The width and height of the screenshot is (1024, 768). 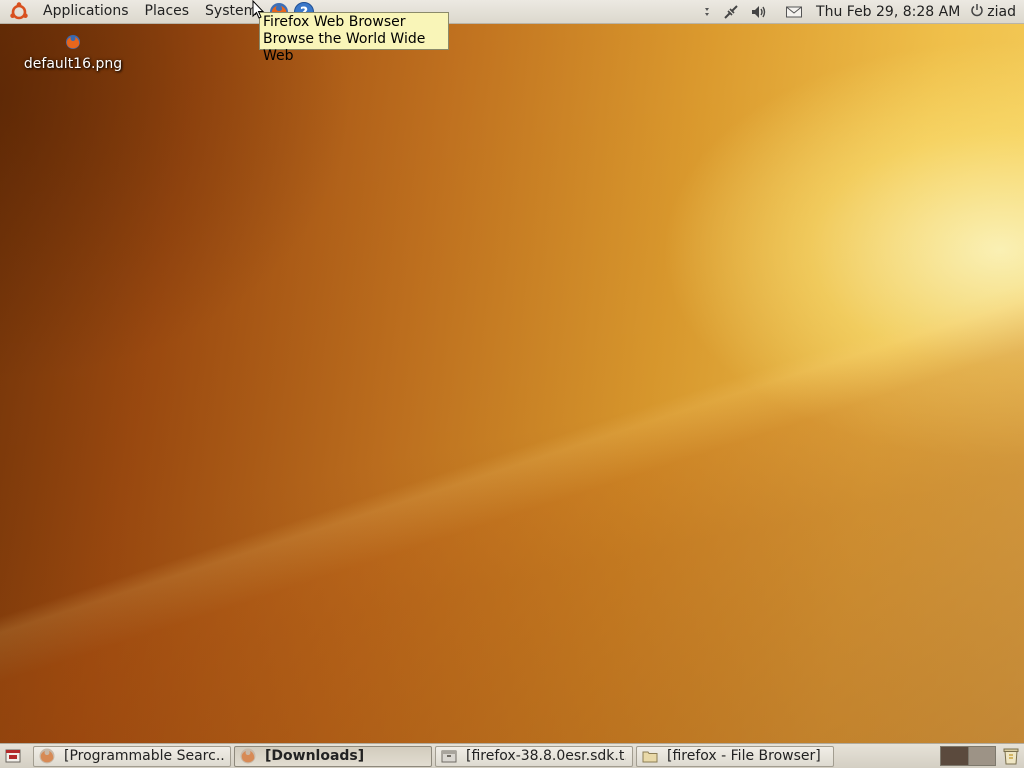 I want to click on workspace-switcher, so click(x=968, y=756).